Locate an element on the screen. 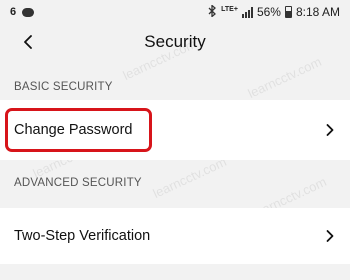  status-bar: 6 LTE+ 56% 8:18 AM is located at coordinates (175, 12).